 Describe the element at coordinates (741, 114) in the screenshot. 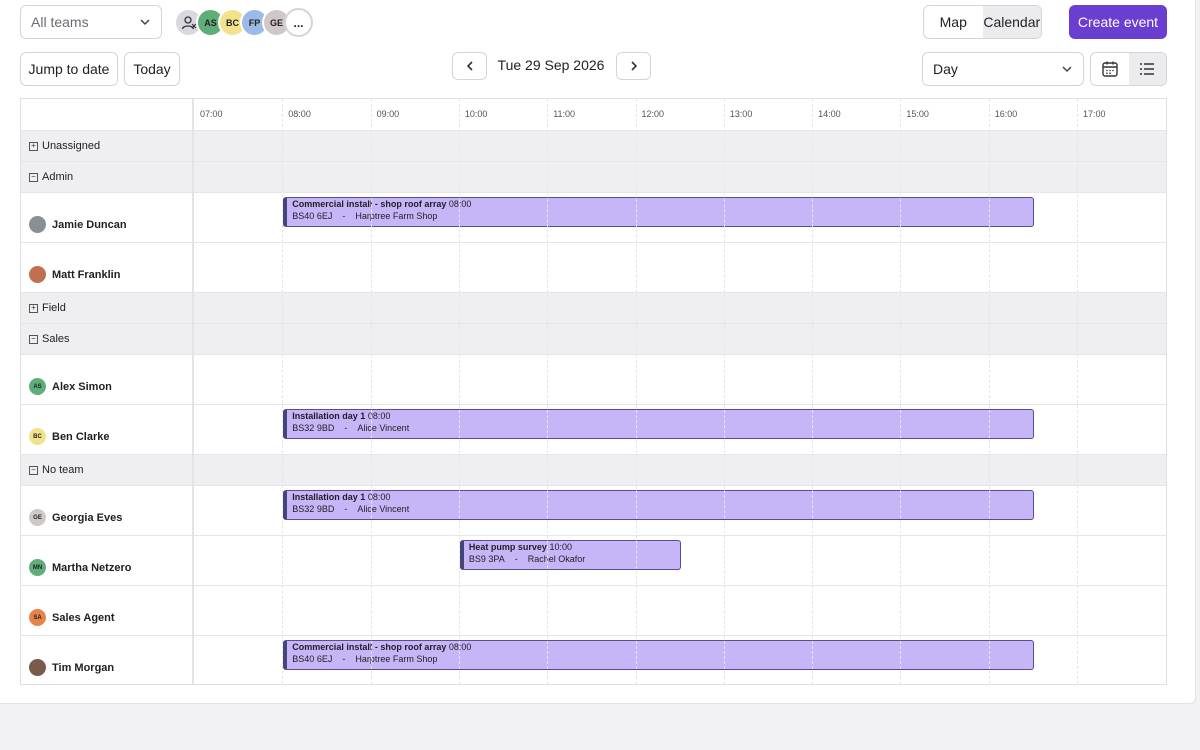

I see `hour-label: 13:00` at that location.